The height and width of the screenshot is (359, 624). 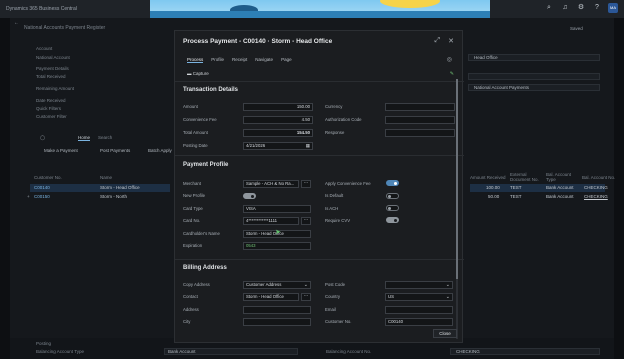 I want to click on back-arrow-icon: ←, so click(x=16, y=23).